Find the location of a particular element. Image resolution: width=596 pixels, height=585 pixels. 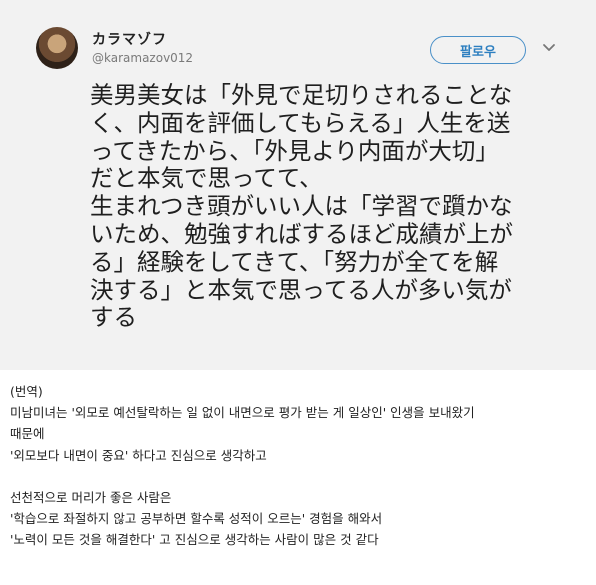

chevron-down-icon is located at coordinates (549, 48).